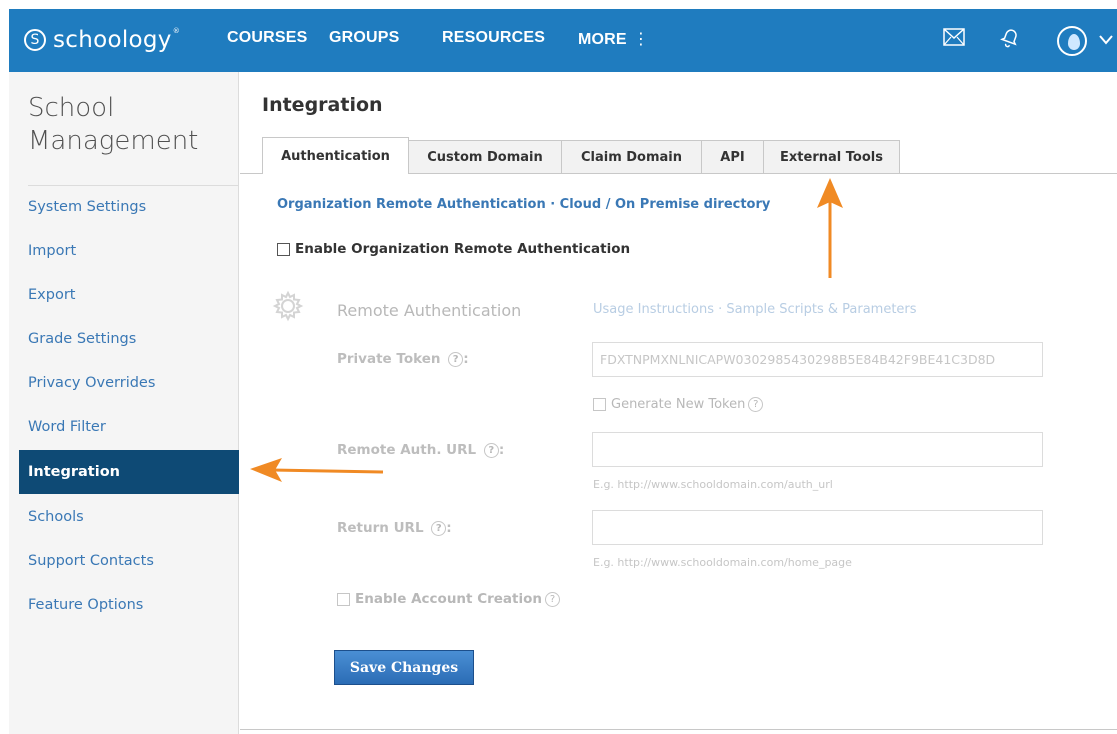 Image resolution: width=1117 pixels, height=734 pixels. What do you see at coordinates (678, 729) in the screenshot?
I see `content-bottom-border` at bounding box center [678, 729].